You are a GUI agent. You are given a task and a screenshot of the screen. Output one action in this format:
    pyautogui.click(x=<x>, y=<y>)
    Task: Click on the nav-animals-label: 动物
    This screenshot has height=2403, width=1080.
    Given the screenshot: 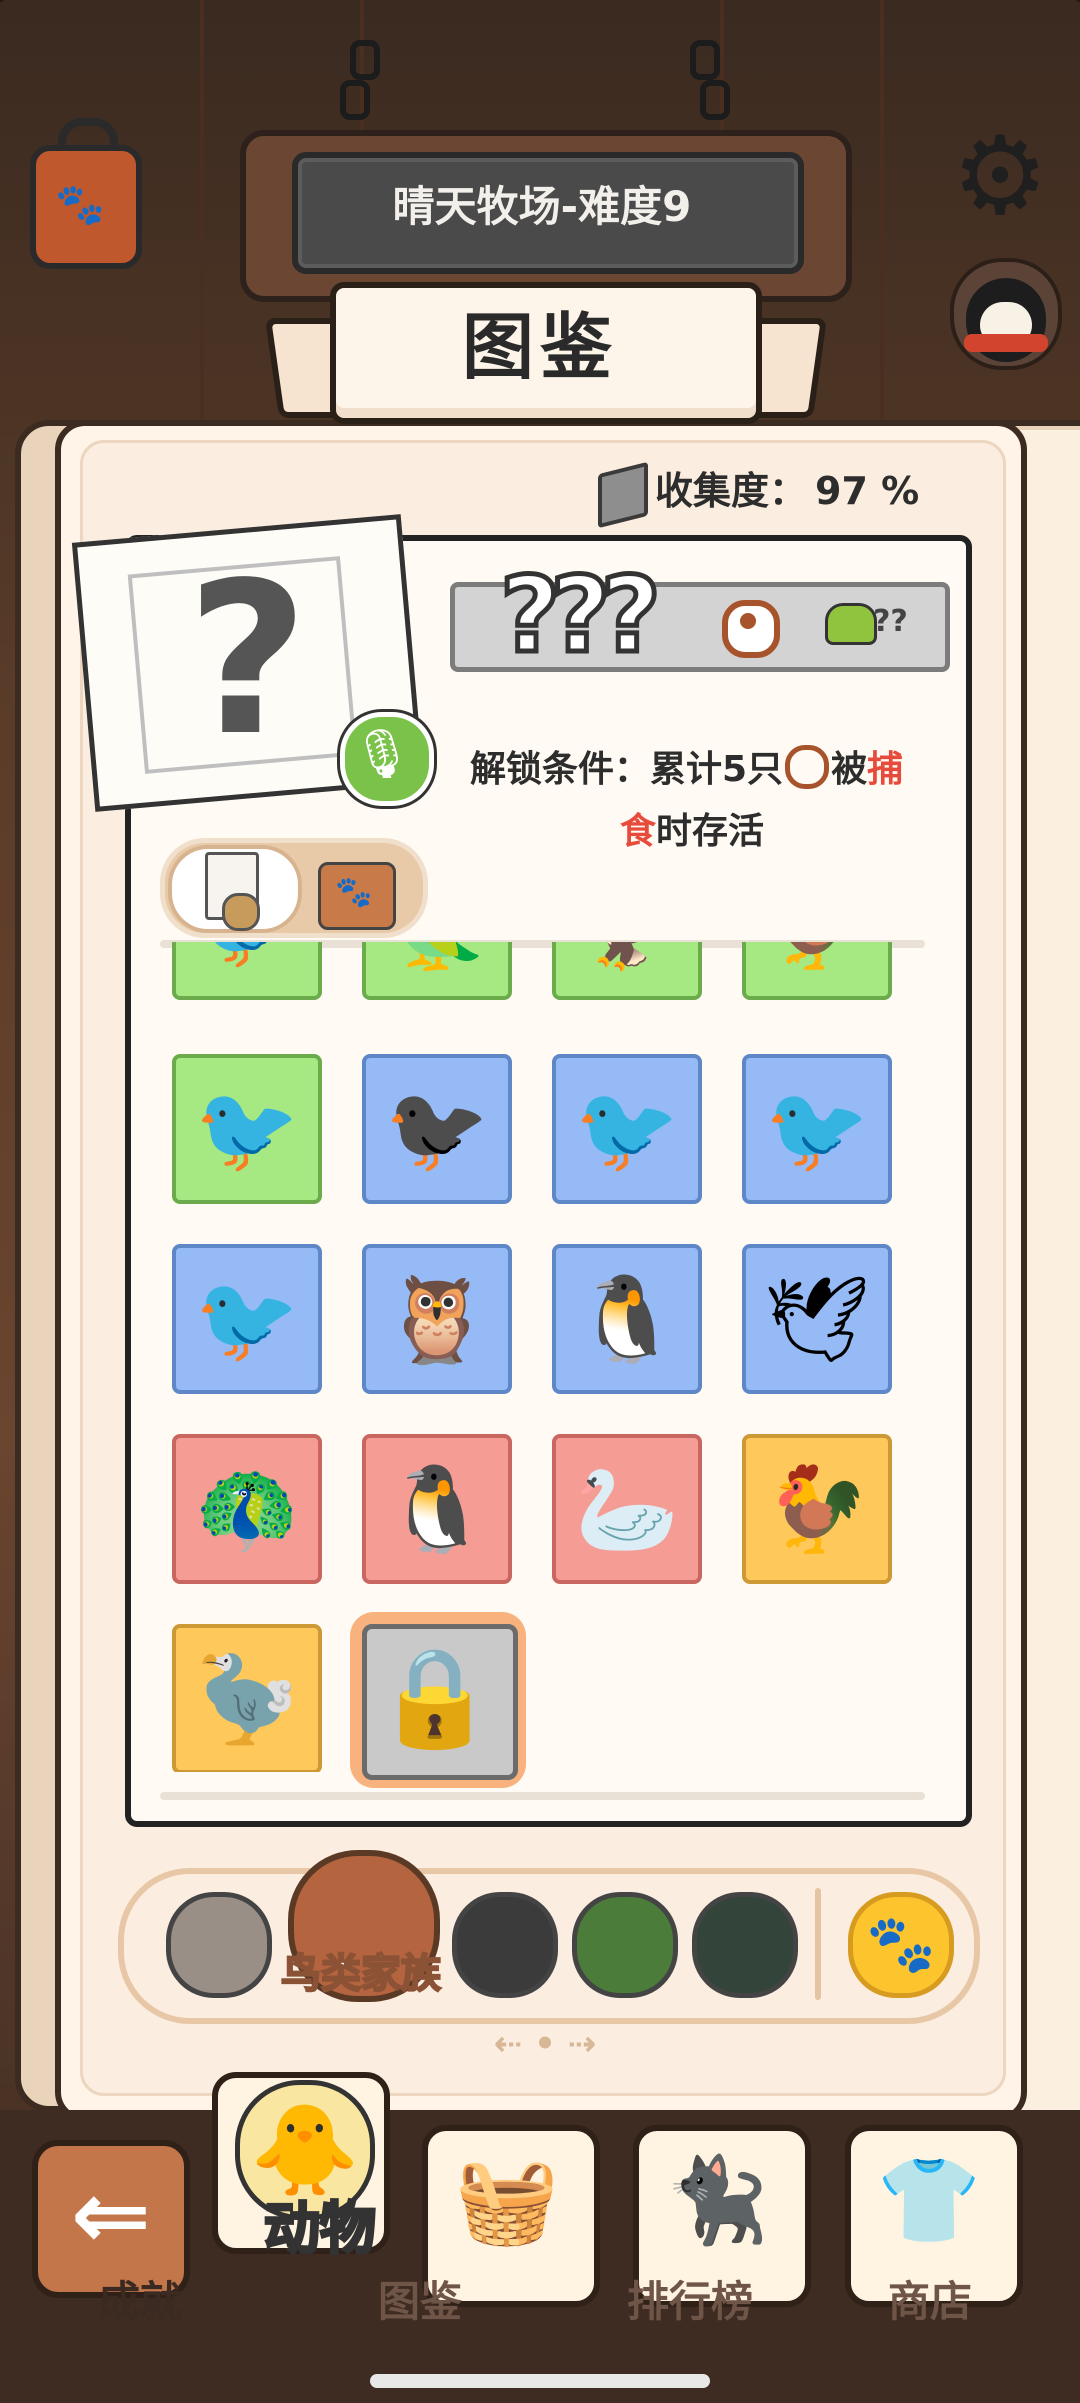 What is the action you would take?
    pyautogui.click(x=320, y=2229)
    